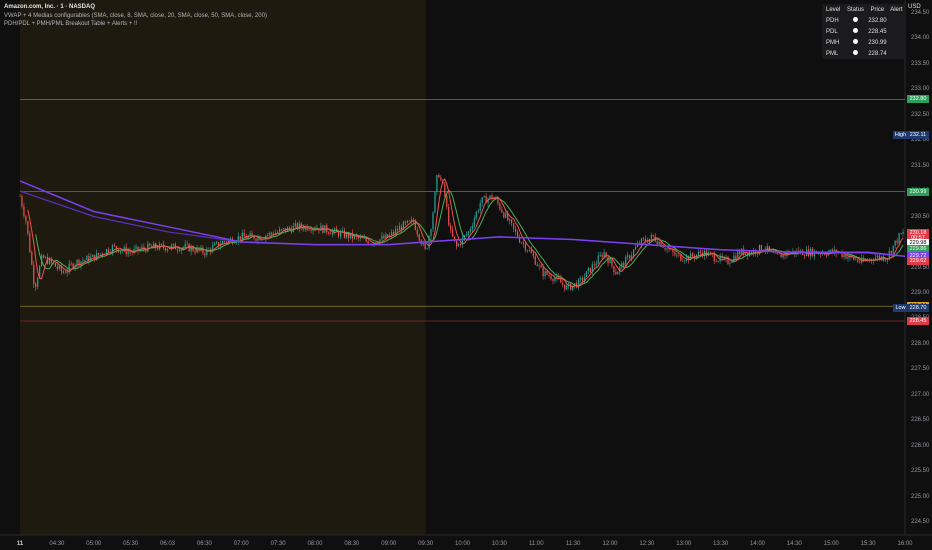 This screenshot has width=932, height=550. Describe the element at coordinates (905, 544) in the screenshot. I see `time-tick-label: 16:00` at that location.